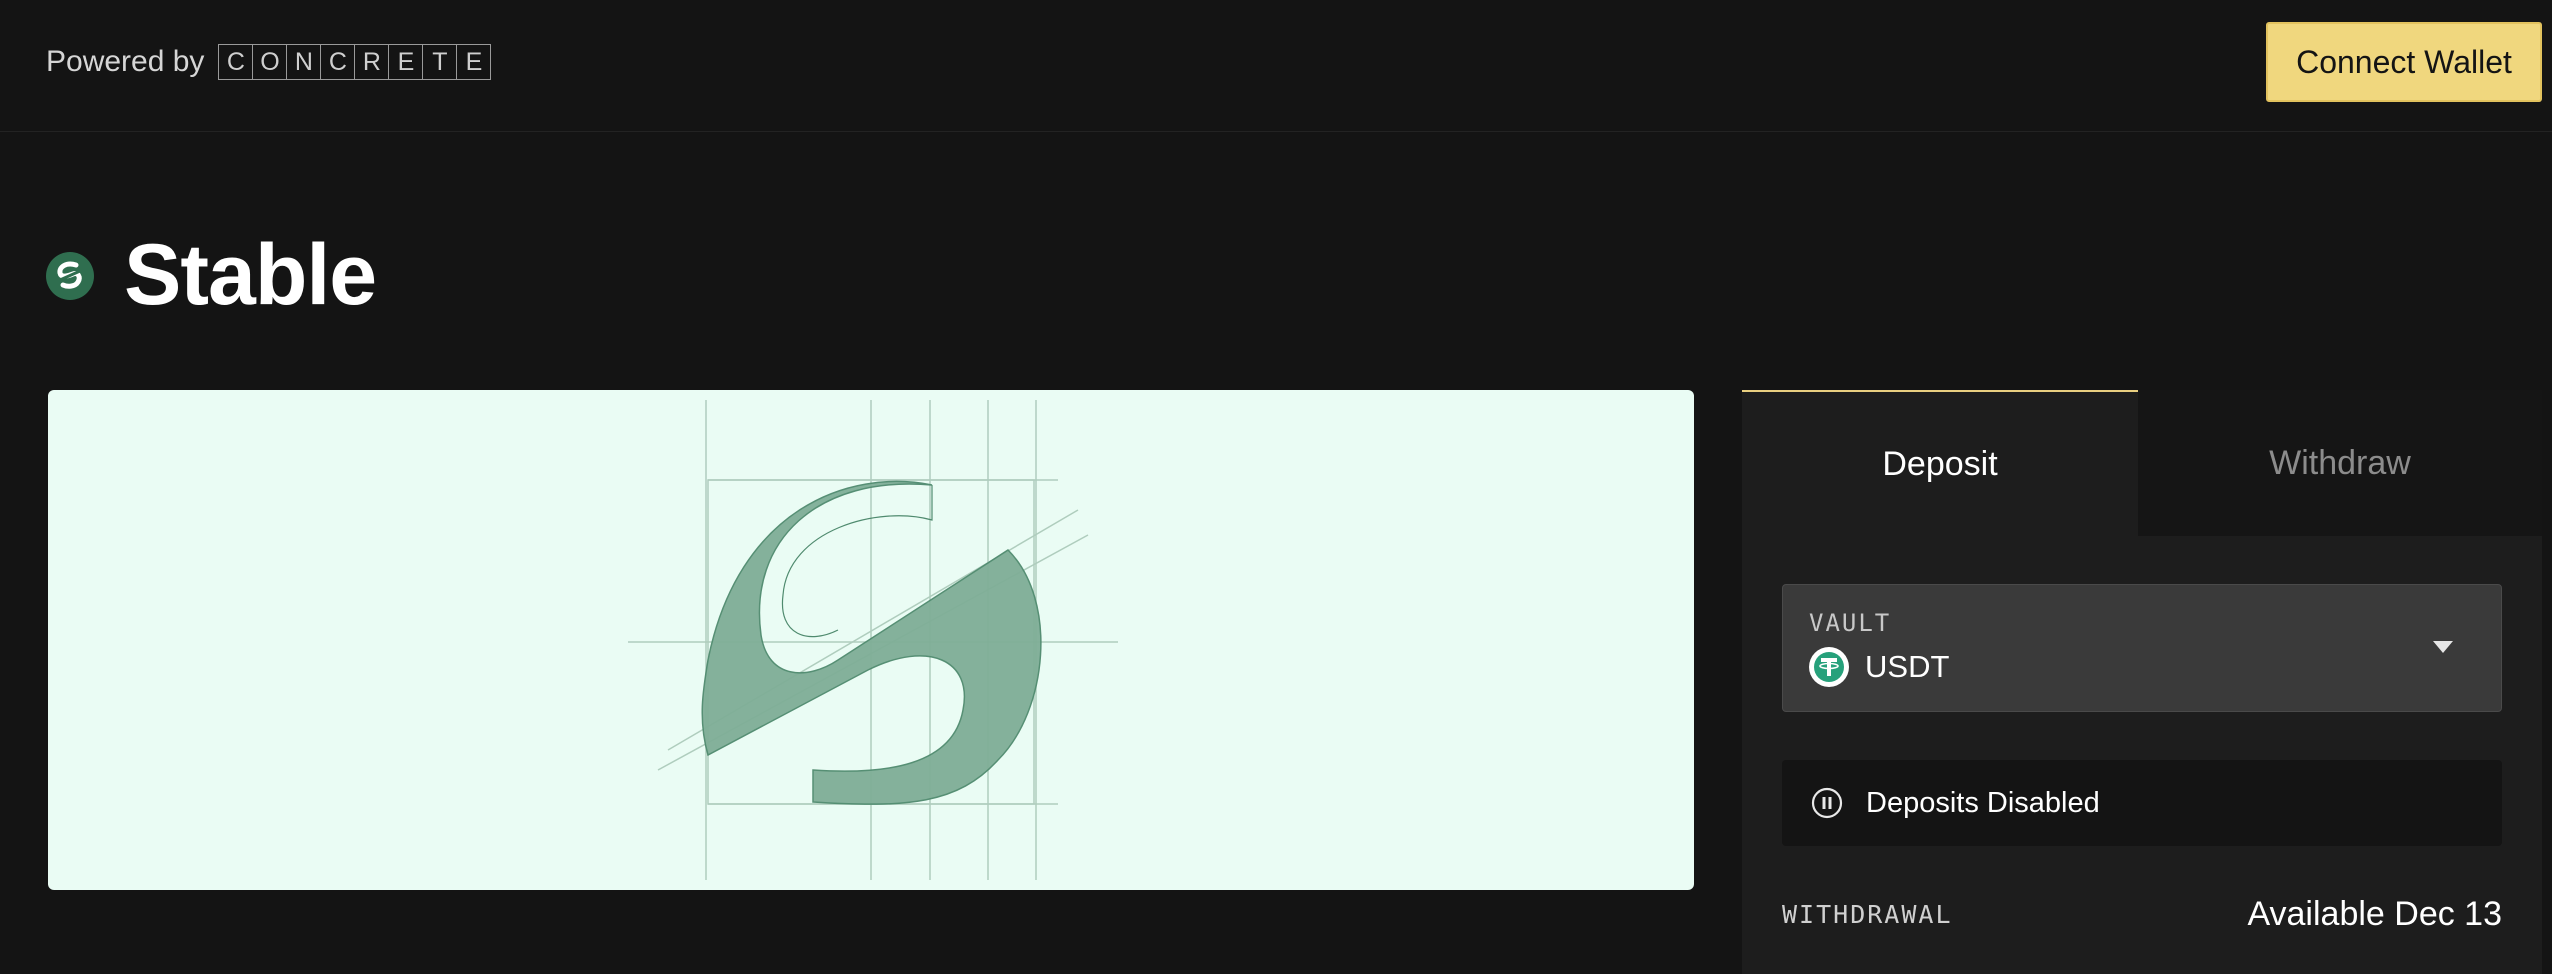 This screenshot has height=974, width=2552. What do you see at coordinates (1827, 803) in the screenshot?
I see `pause-icon` at bounding box center [1827, 803].